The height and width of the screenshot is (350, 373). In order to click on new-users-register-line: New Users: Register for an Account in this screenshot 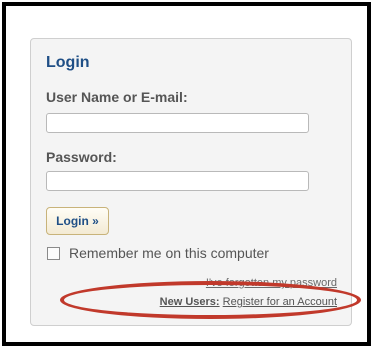, I will do `click(248, 302)`.